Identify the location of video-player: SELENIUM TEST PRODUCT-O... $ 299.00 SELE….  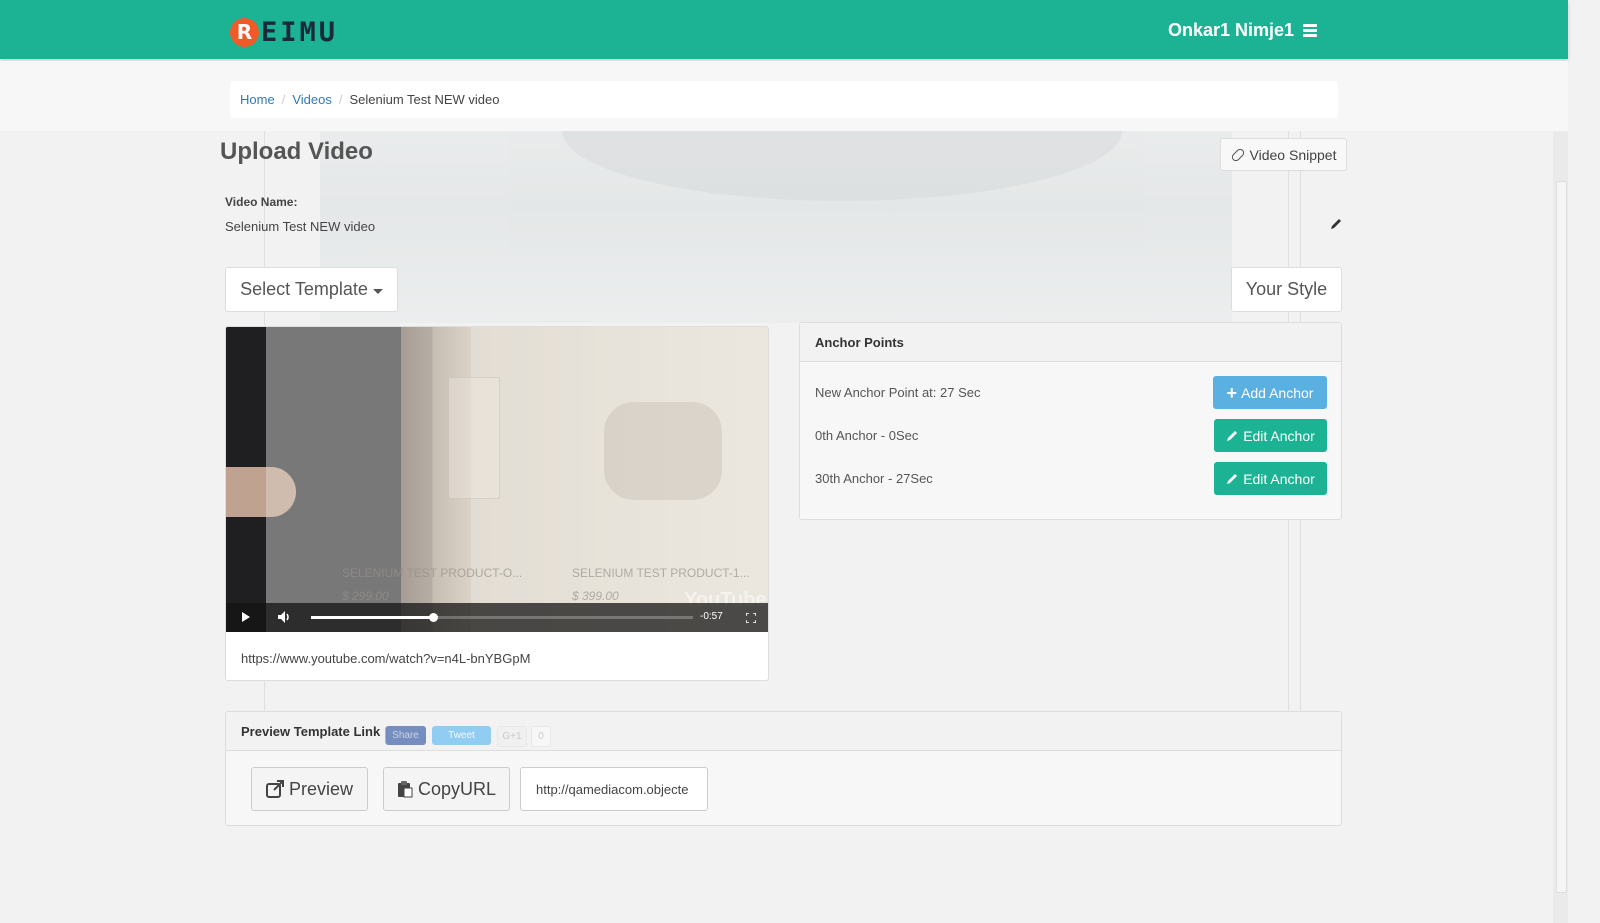
(497, 479).